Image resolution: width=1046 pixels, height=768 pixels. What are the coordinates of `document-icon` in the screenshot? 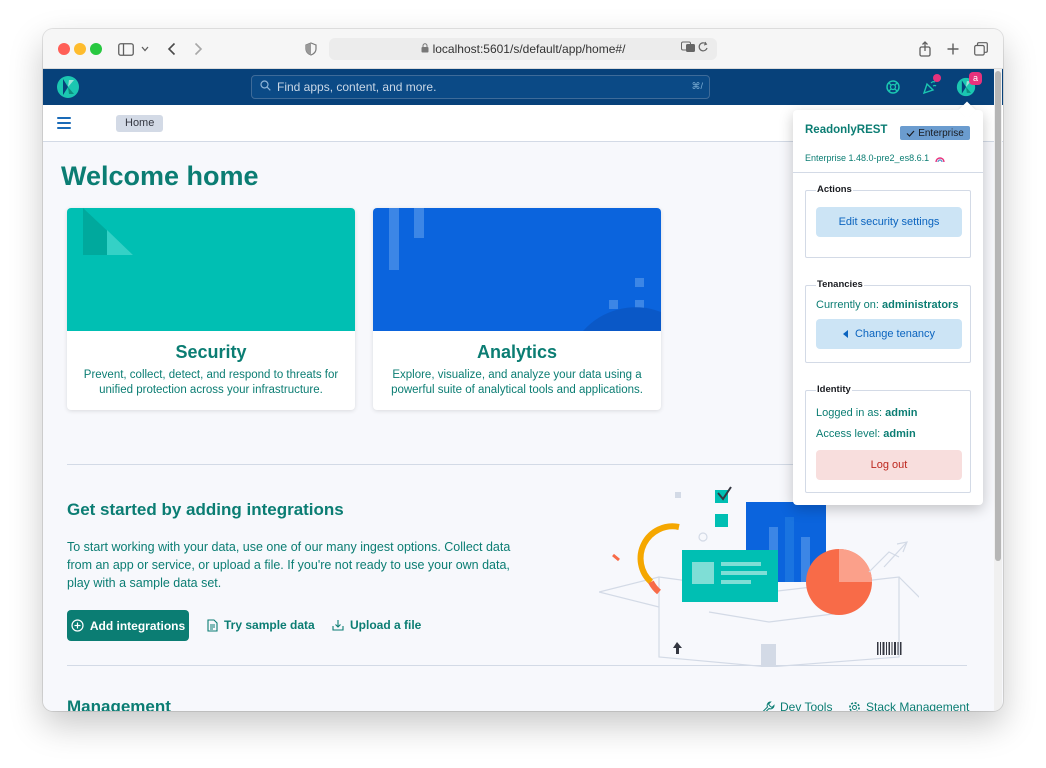 It's located at (212, 625).